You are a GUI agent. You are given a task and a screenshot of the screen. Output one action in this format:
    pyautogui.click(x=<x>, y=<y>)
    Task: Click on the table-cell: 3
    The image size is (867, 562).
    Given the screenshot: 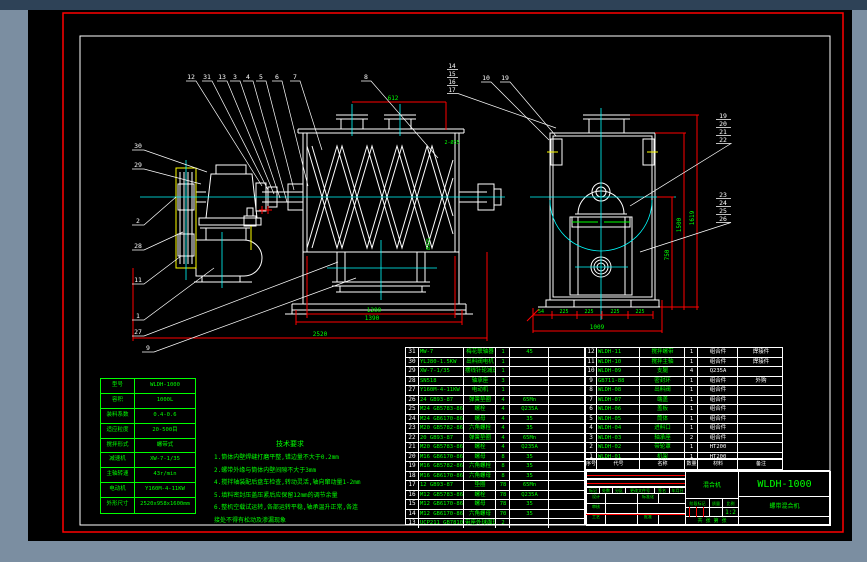 What is the action you would take?
    pyautogui.click(x=591, y=437)
    